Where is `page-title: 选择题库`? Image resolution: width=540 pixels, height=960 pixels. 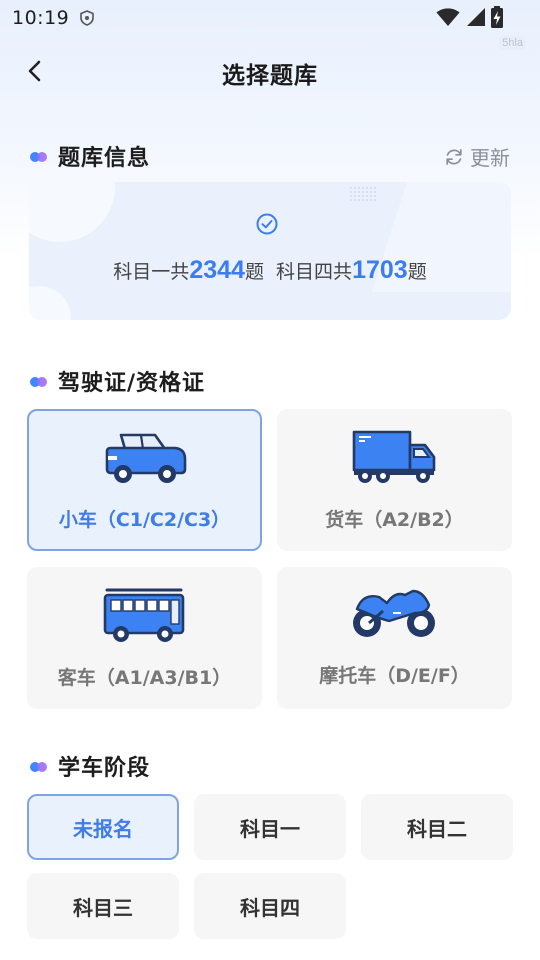
page-title: 选择题库 is located at coordinates (270, 76).